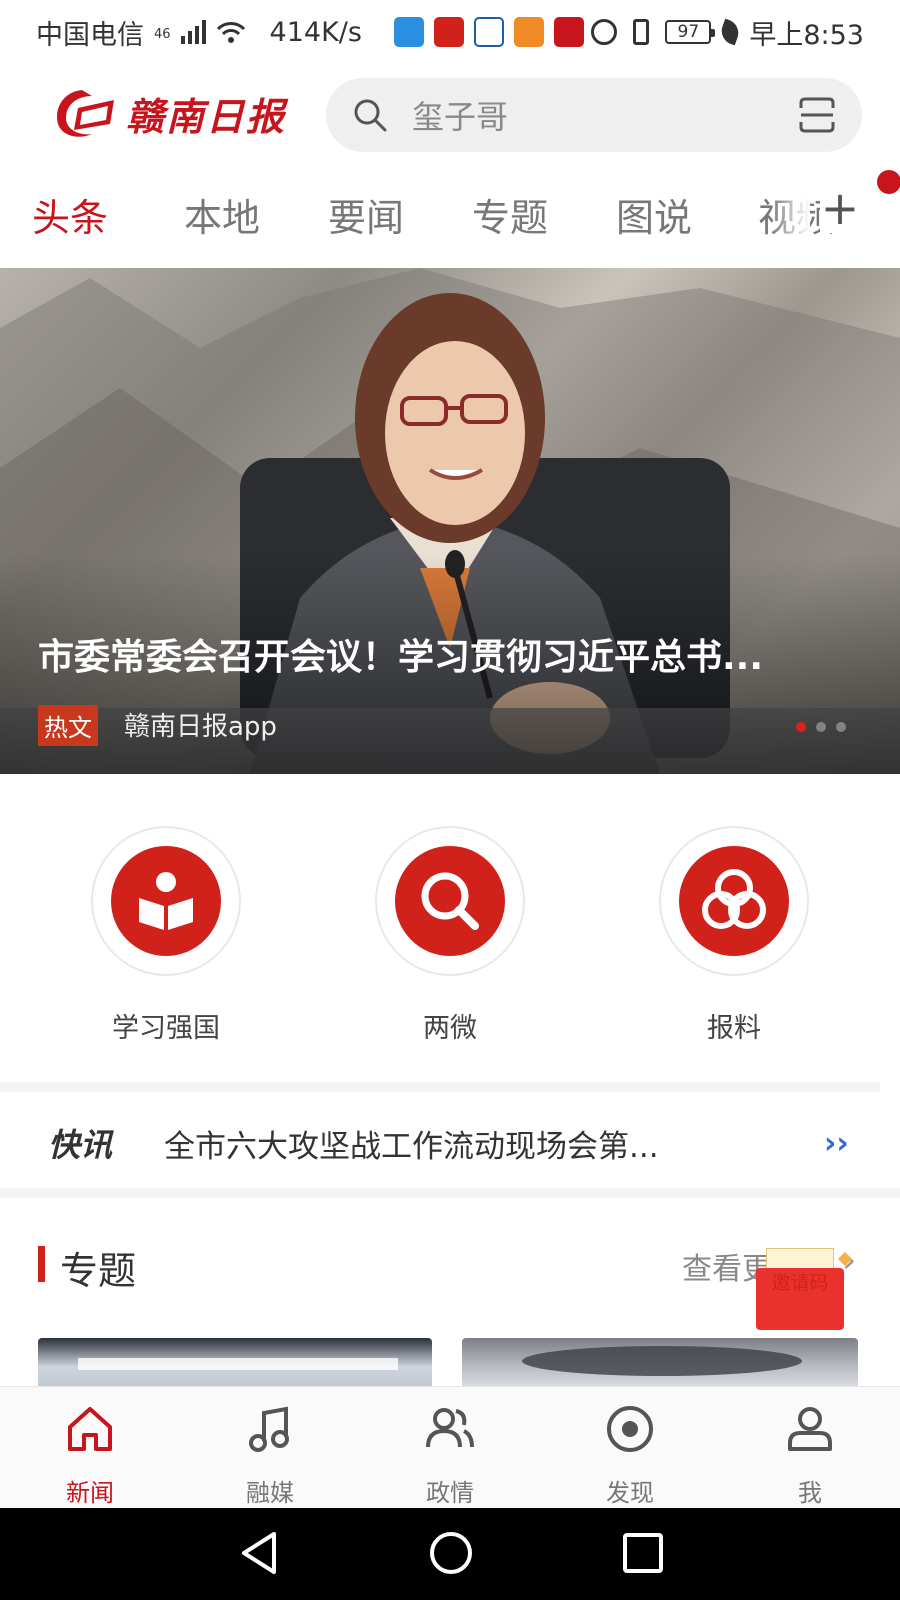  I want to click on battery-level: 97, so click(688, 32).